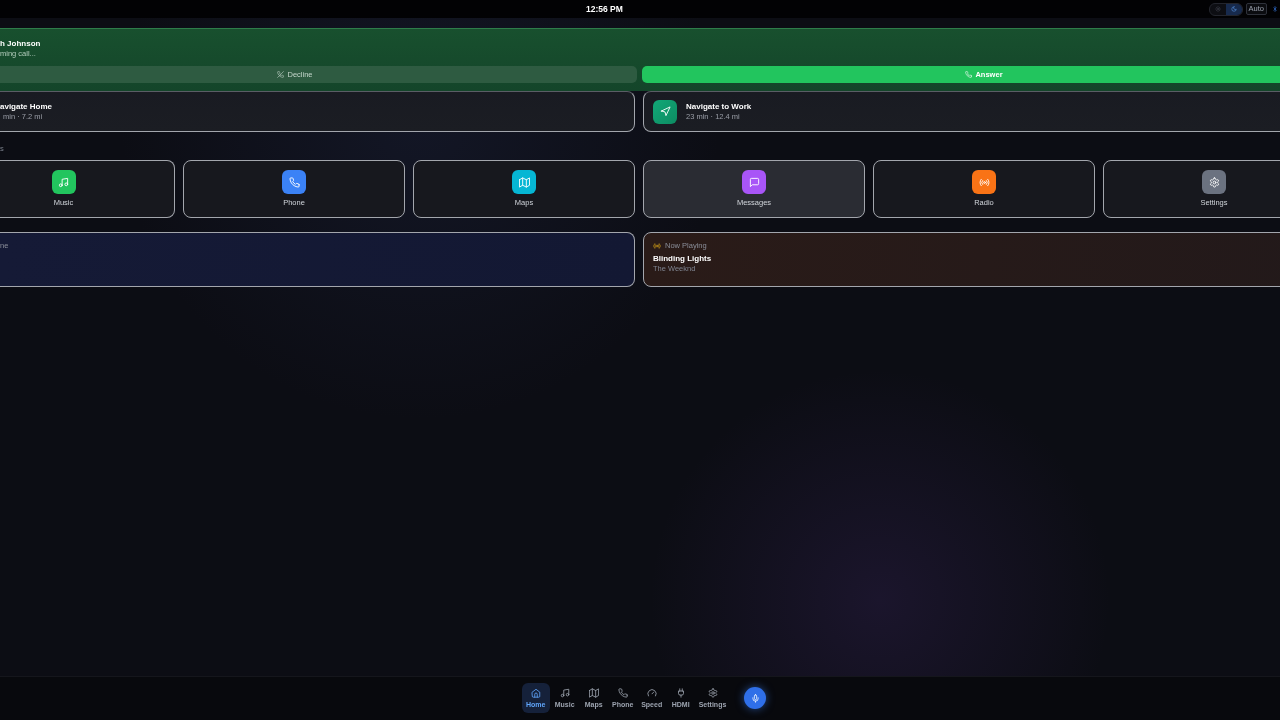  Describe the element at coordinates (651, 692) in the screenshot. I see `gauge-icon` at that location.